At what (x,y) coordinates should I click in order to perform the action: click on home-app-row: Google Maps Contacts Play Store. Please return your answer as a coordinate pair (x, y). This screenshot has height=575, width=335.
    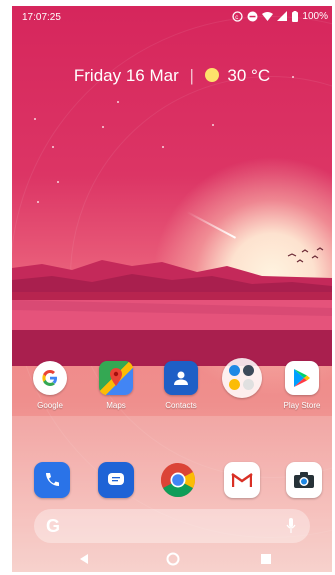
    Looking at the image, I should click on (172, 389).